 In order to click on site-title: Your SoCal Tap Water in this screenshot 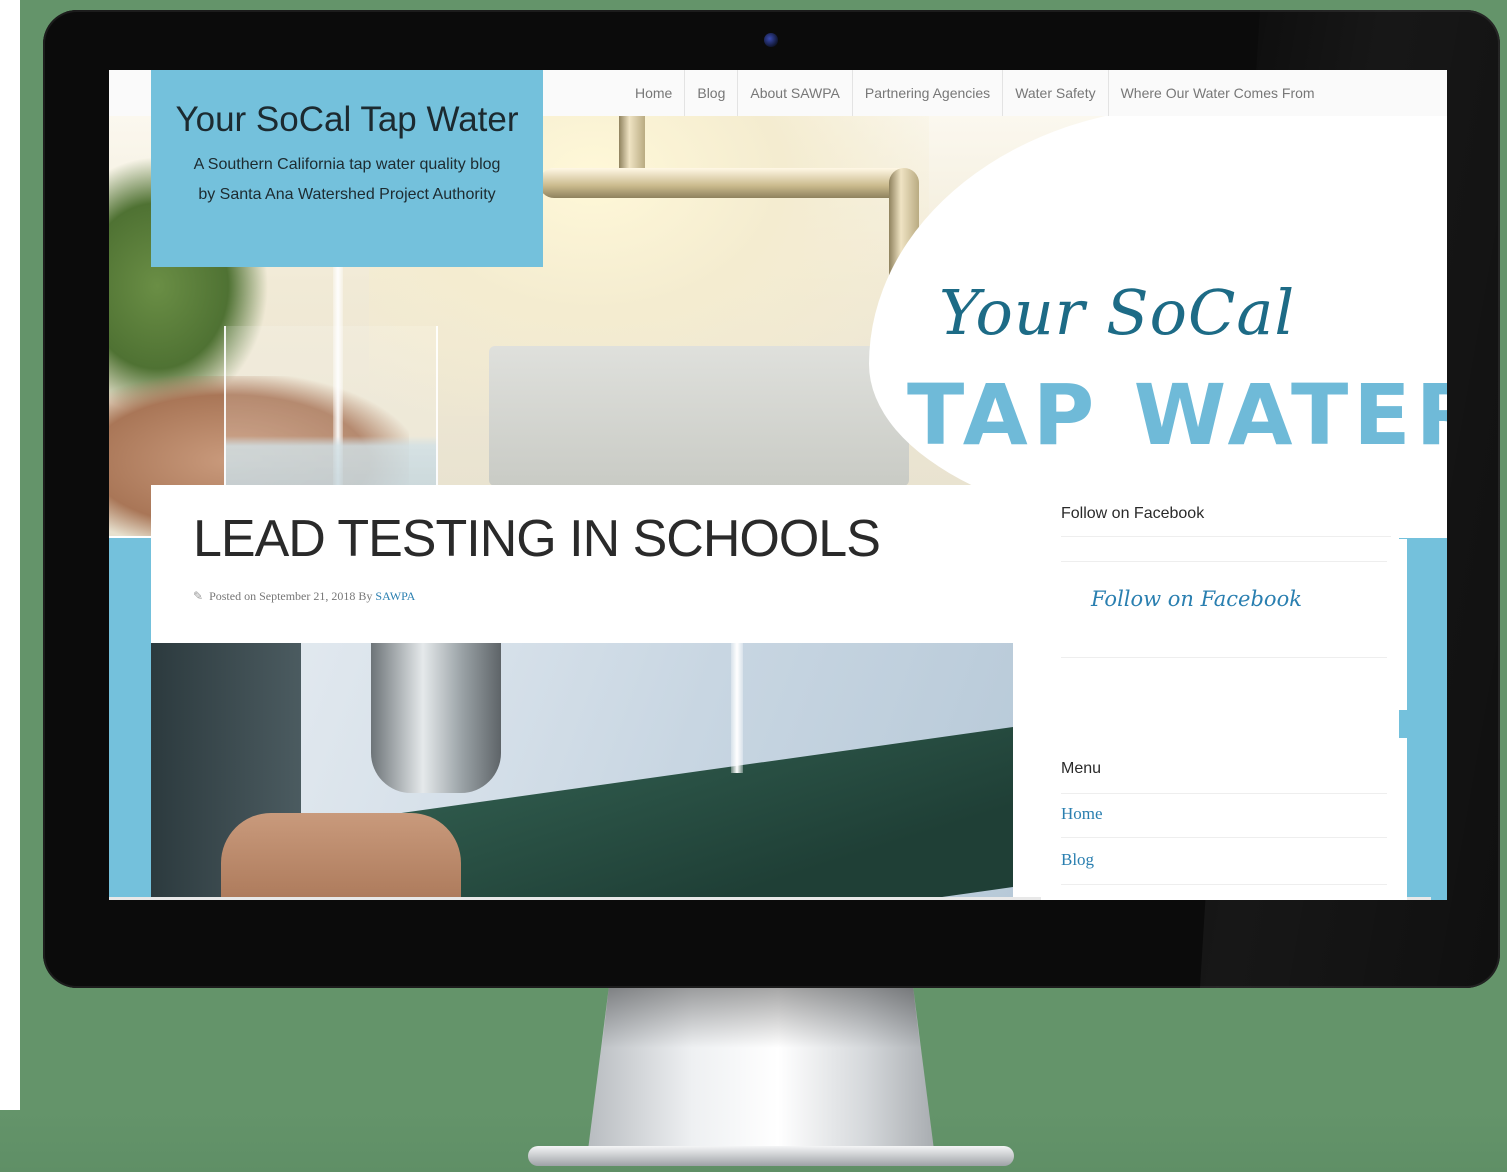, I will do `click(347, 120)`.